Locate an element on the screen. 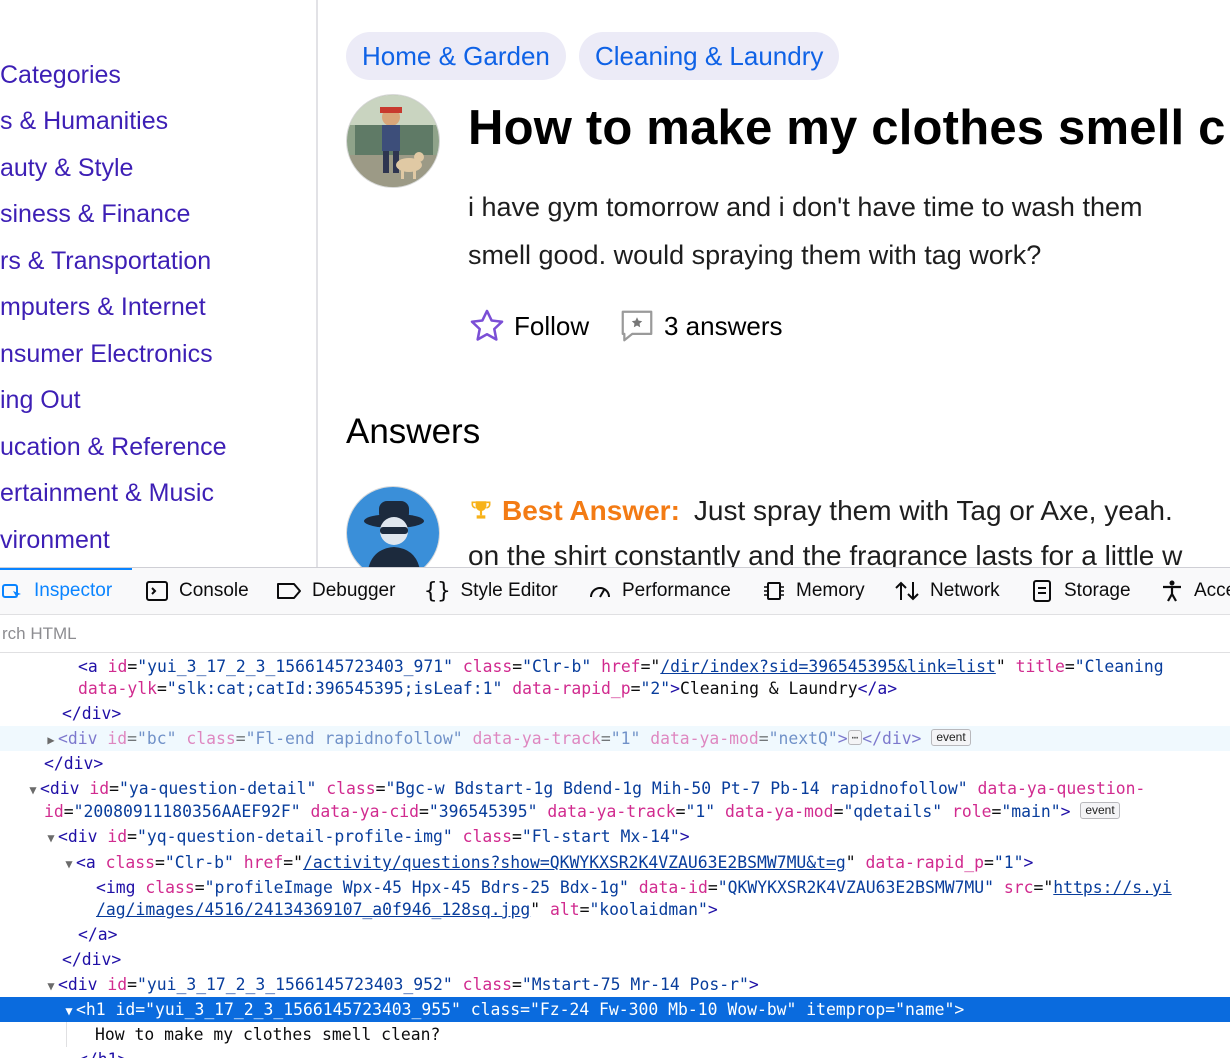 The height and width of the screenshot is (1058, 1230). question-title: How to make my clothes smell c is located at coordinates (847, 128).